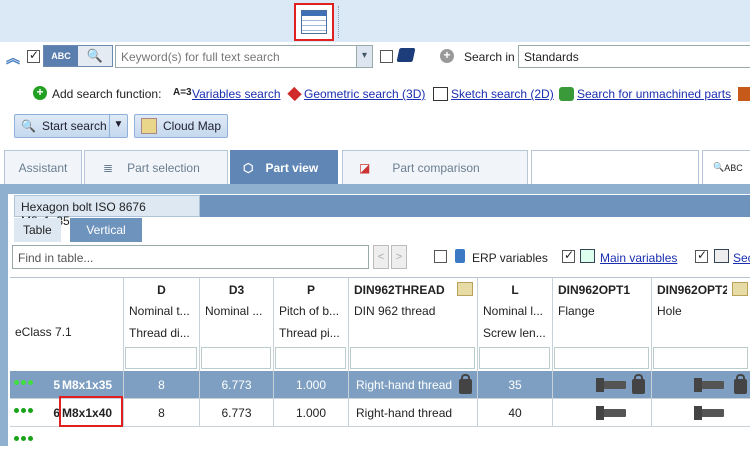  I want to click on cell-L: 40, so click(515, 413).